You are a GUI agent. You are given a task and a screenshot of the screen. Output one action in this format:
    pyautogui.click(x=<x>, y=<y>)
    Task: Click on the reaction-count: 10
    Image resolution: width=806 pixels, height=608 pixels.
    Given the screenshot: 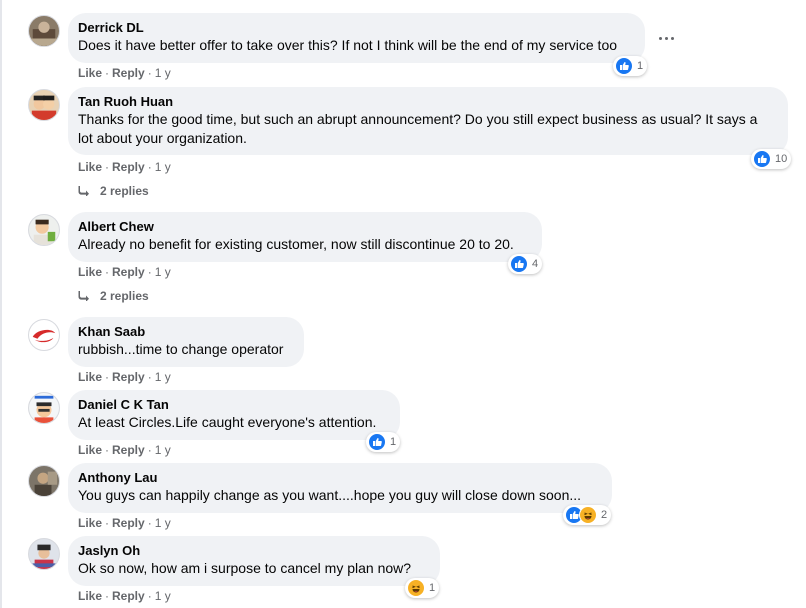 What is the action you would take?
    pyautogui.click(x=771, y=159)
    